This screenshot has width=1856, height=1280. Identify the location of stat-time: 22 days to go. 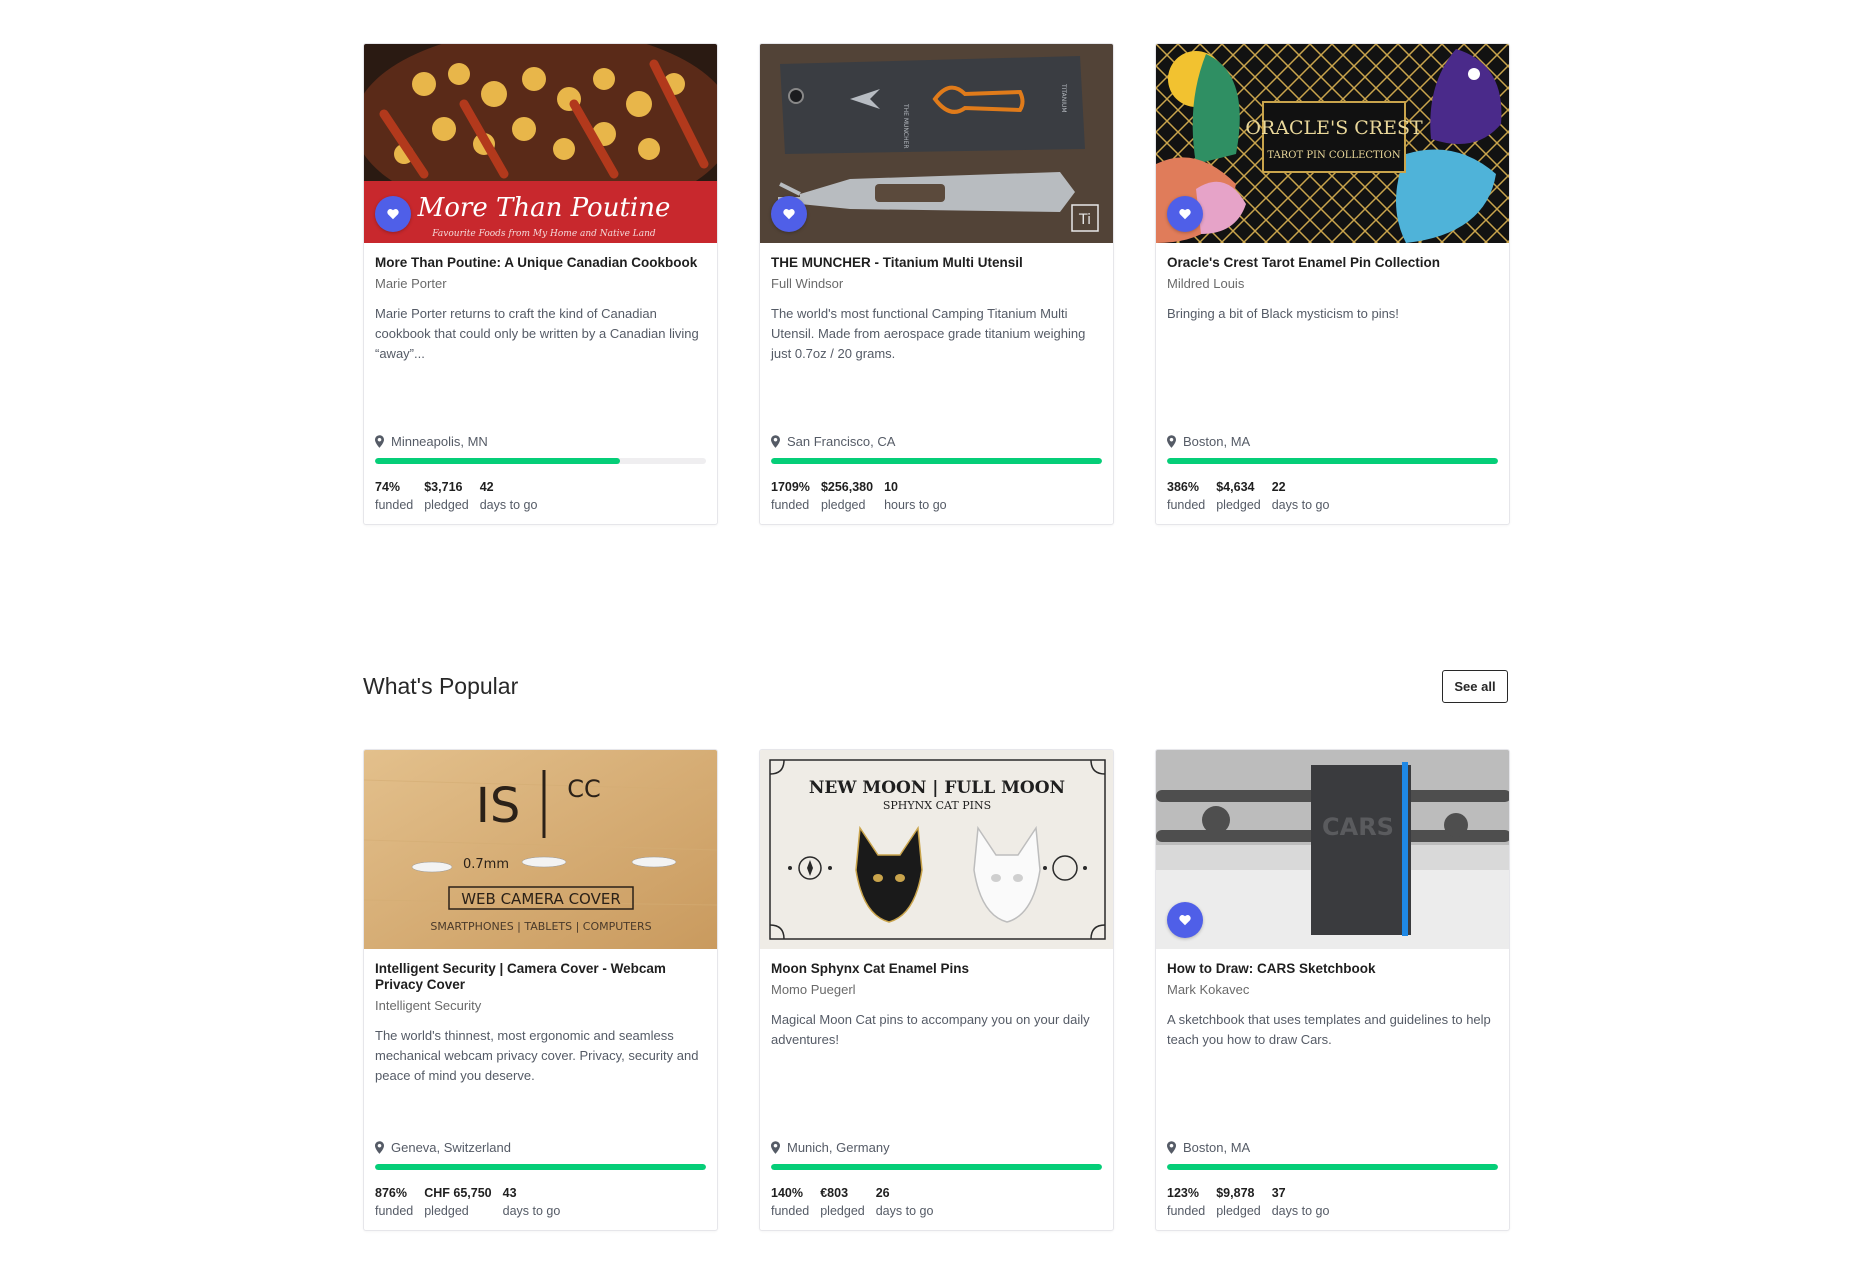
(1301, 496).